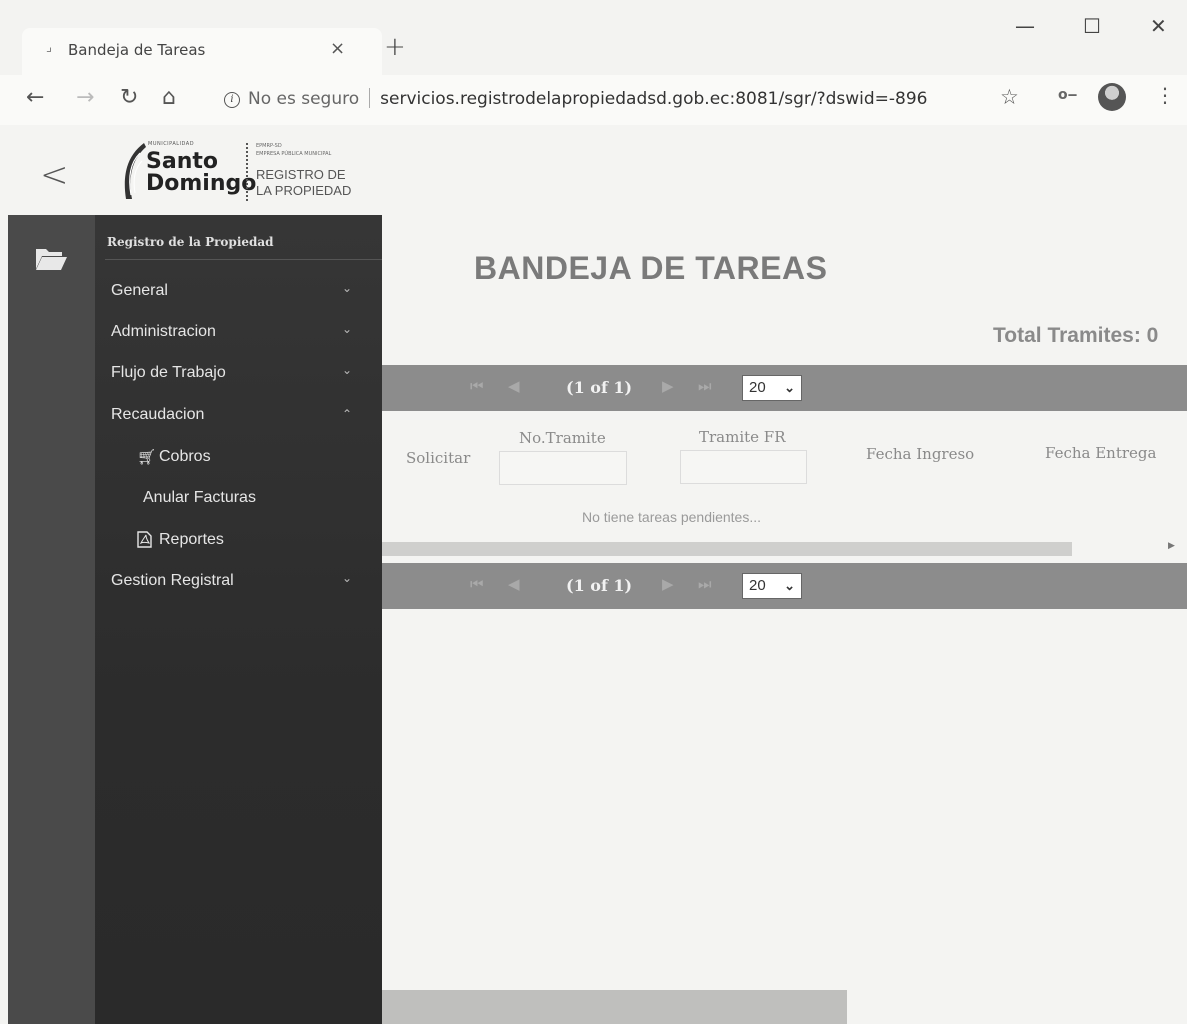  What do you see at coordinates (139, 290) in the screenshot?
I see `sidebar-item-label: General` at bounding box center [139, 290].